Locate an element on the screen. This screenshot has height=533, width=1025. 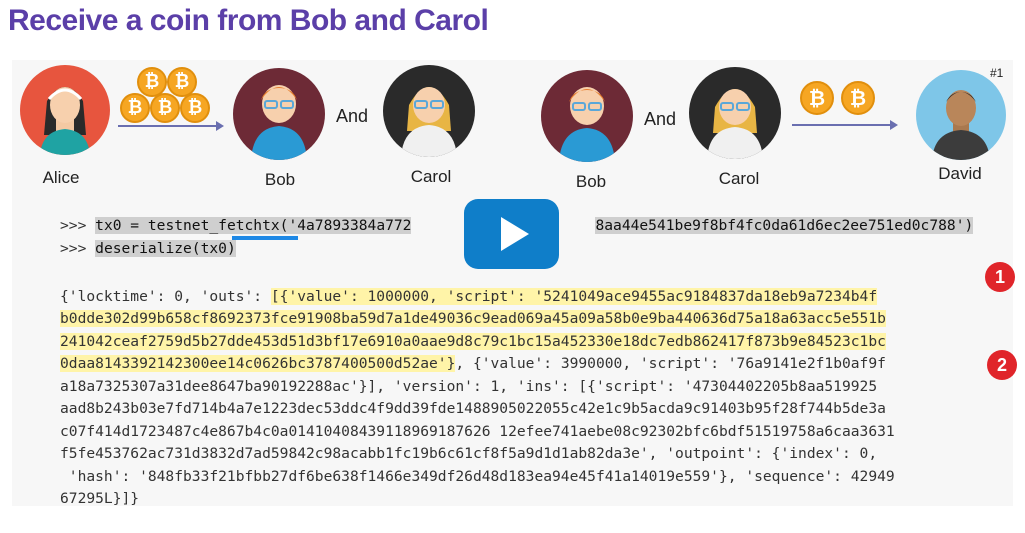
name-alice: Alice is located at coordinates (61, 177).